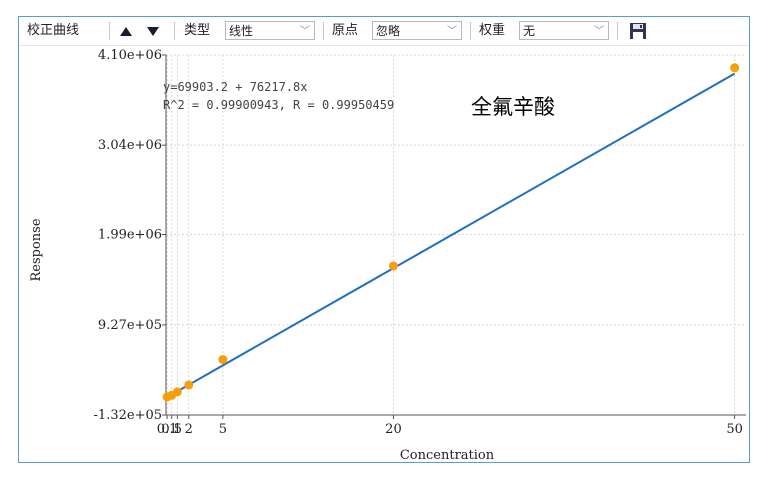 The image size is (774, 489). I want to click on r-squared-text: R^2 = 0.99900943, R = 0.99950459, so click(278, 105).